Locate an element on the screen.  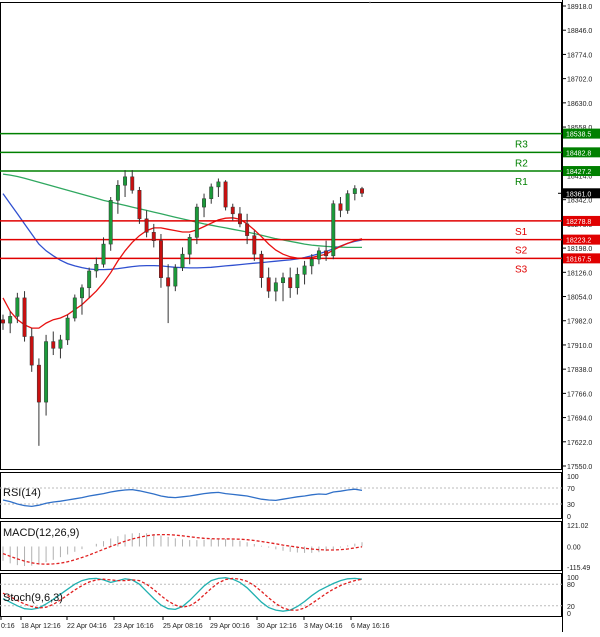
level-price-label: 18223.2 is located at coordinates (578, 241).